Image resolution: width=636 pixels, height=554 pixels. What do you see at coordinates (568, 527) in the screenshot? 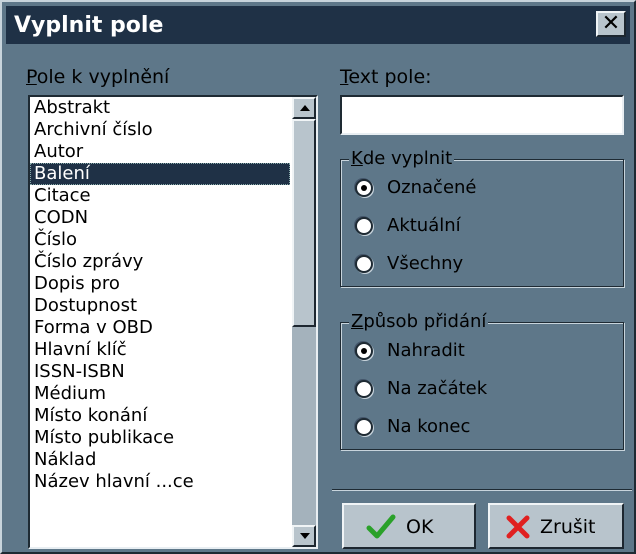
I see `cancel-label: Zrušit` at bounding box center [568, 527].